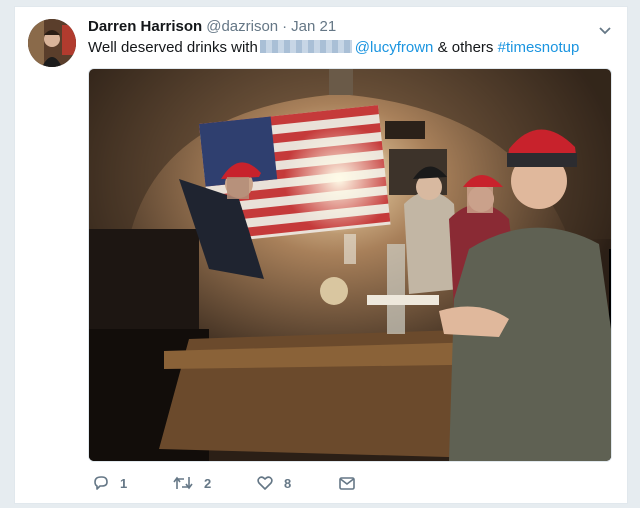 The image size is (640, 508). Describe the element at coordinates (265, 483) in the screenshot. I see `heart-icon` at that location.